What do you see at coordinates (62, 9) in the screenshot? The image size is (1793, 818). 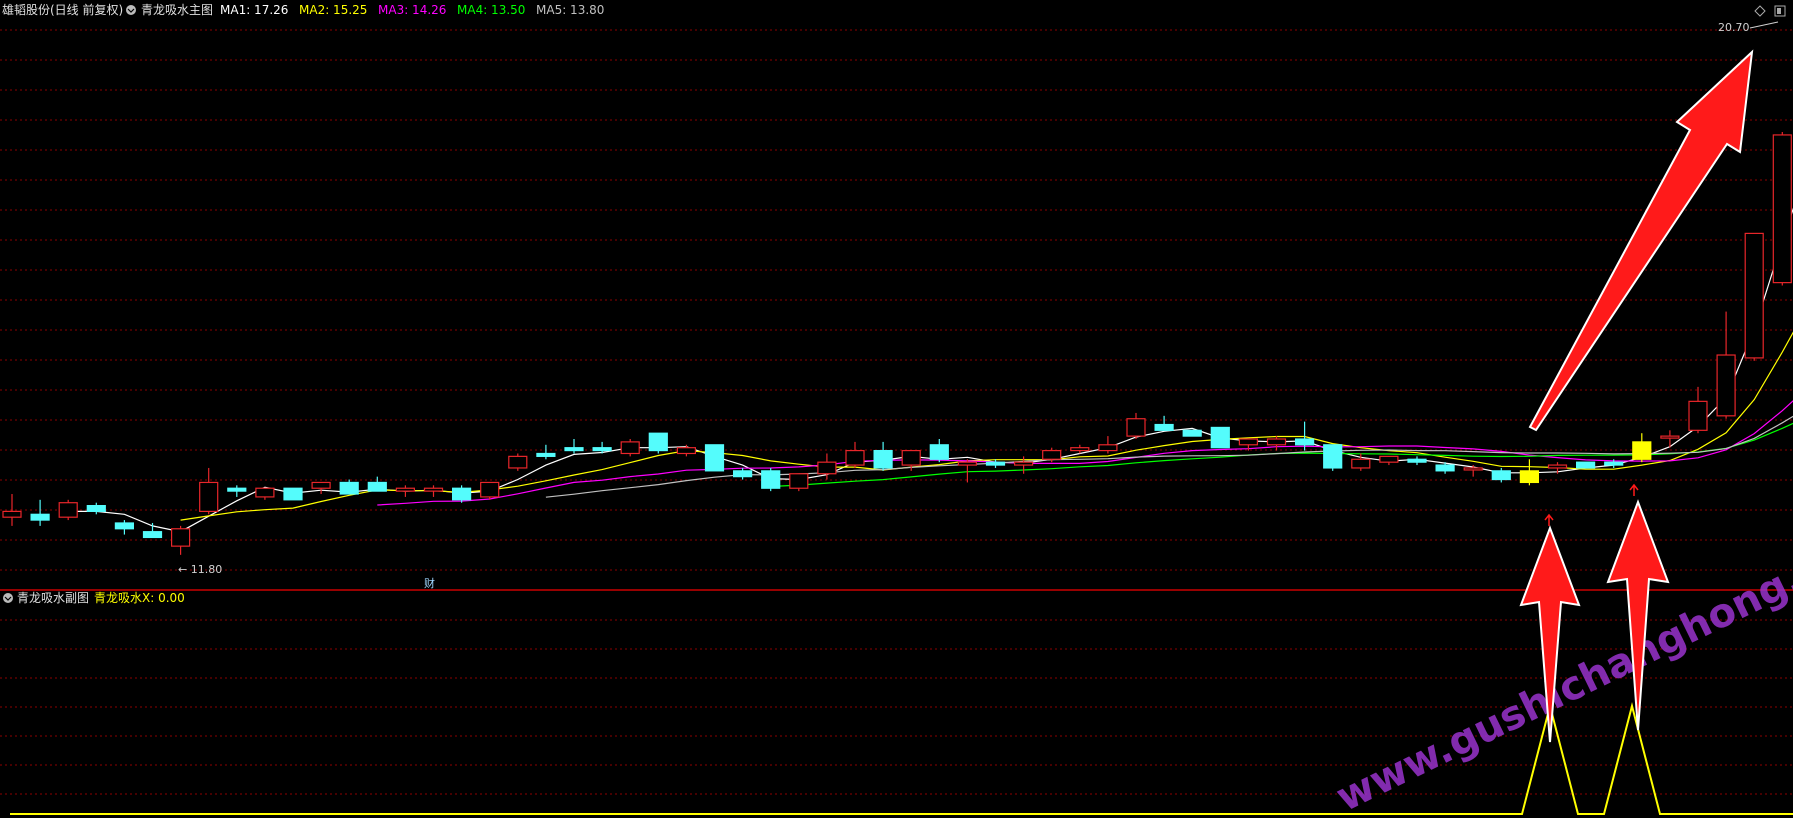 I see `stock-title: 雄韬股份(日线 前复权)` at bounding box center [62, 9].